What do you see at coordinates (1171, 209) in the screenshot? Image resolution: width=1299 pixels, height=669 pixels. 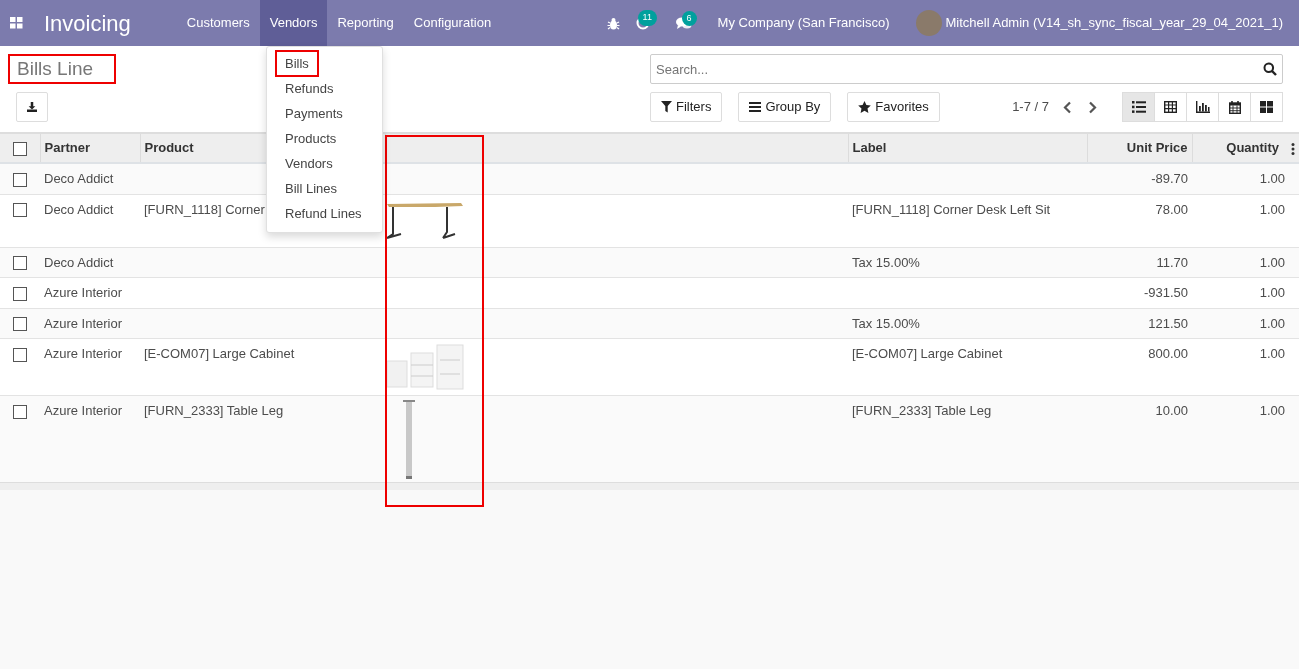 I see `table-cell: 78.00` at bounding box center [1171, 209].